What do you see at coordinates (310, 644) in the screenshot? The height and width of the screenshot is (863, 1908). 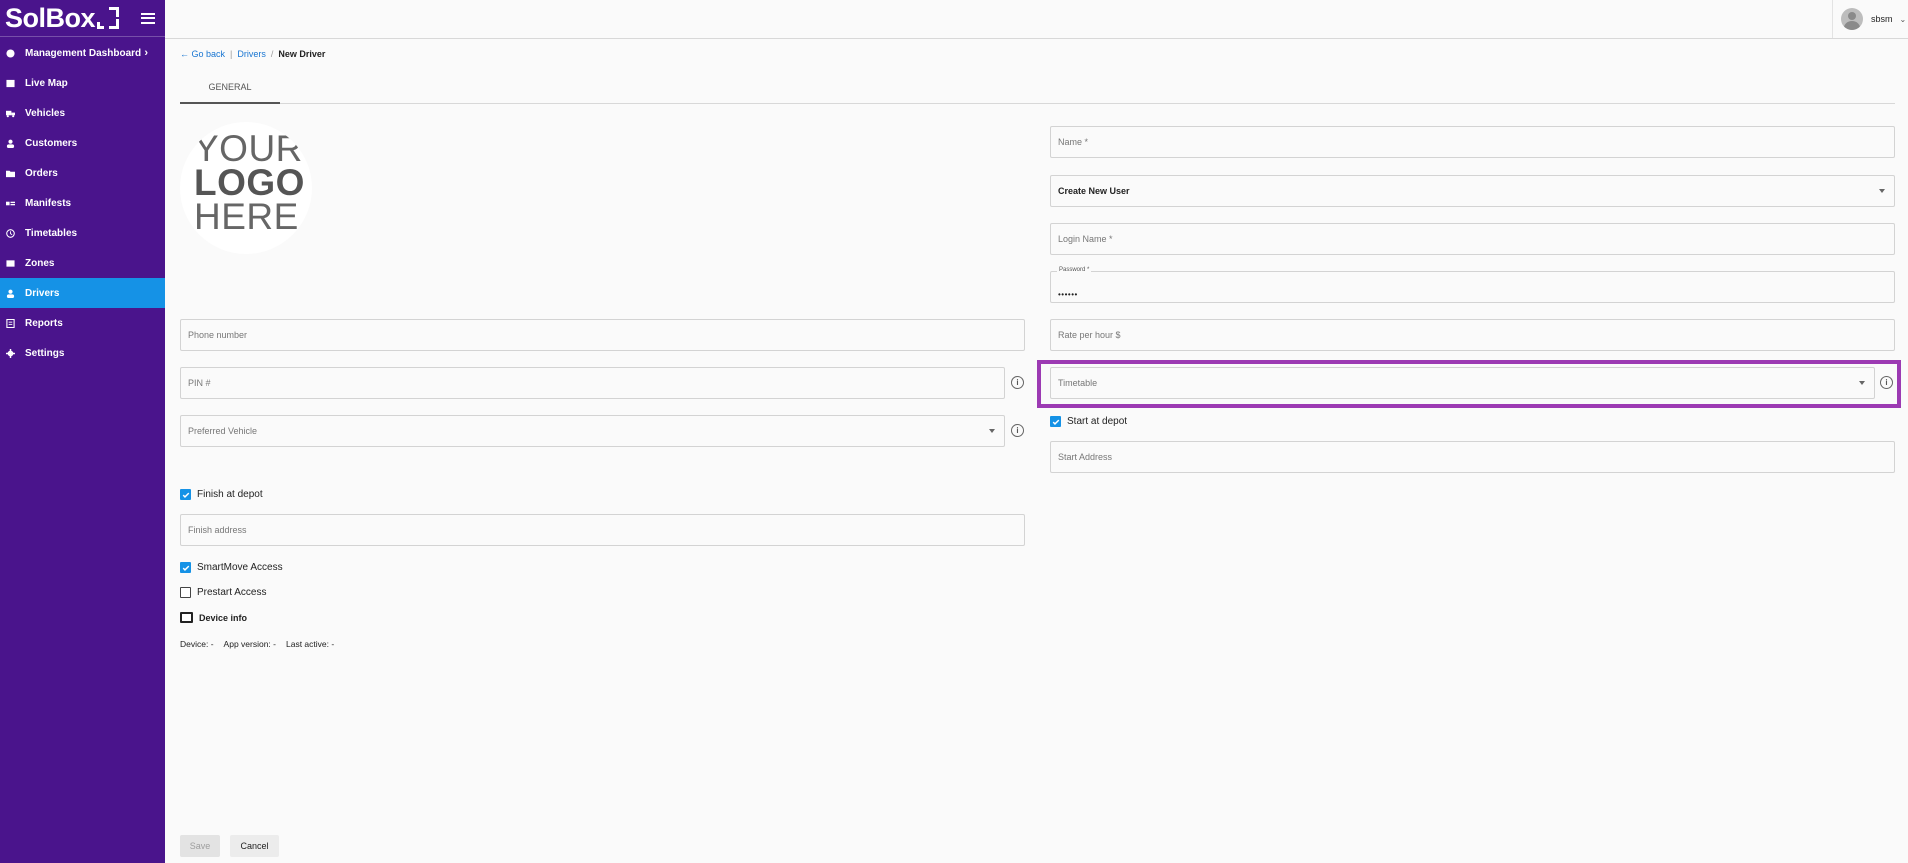 I see `last-active-value: Last active: -` at bounding box center [310, 644].